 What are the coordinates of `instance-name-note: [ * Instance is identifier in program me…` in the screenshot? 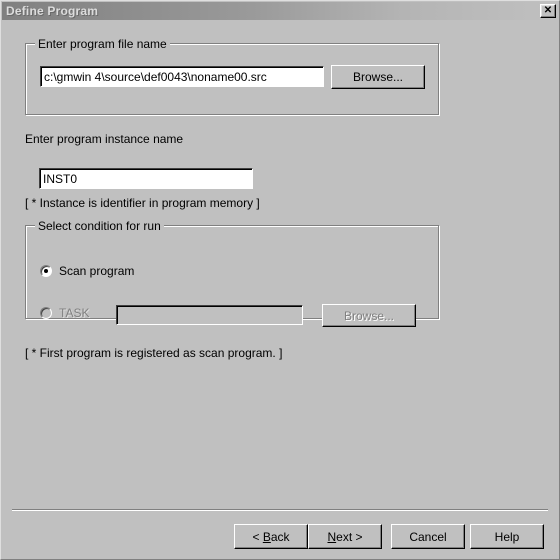 It's located at (142, 203).